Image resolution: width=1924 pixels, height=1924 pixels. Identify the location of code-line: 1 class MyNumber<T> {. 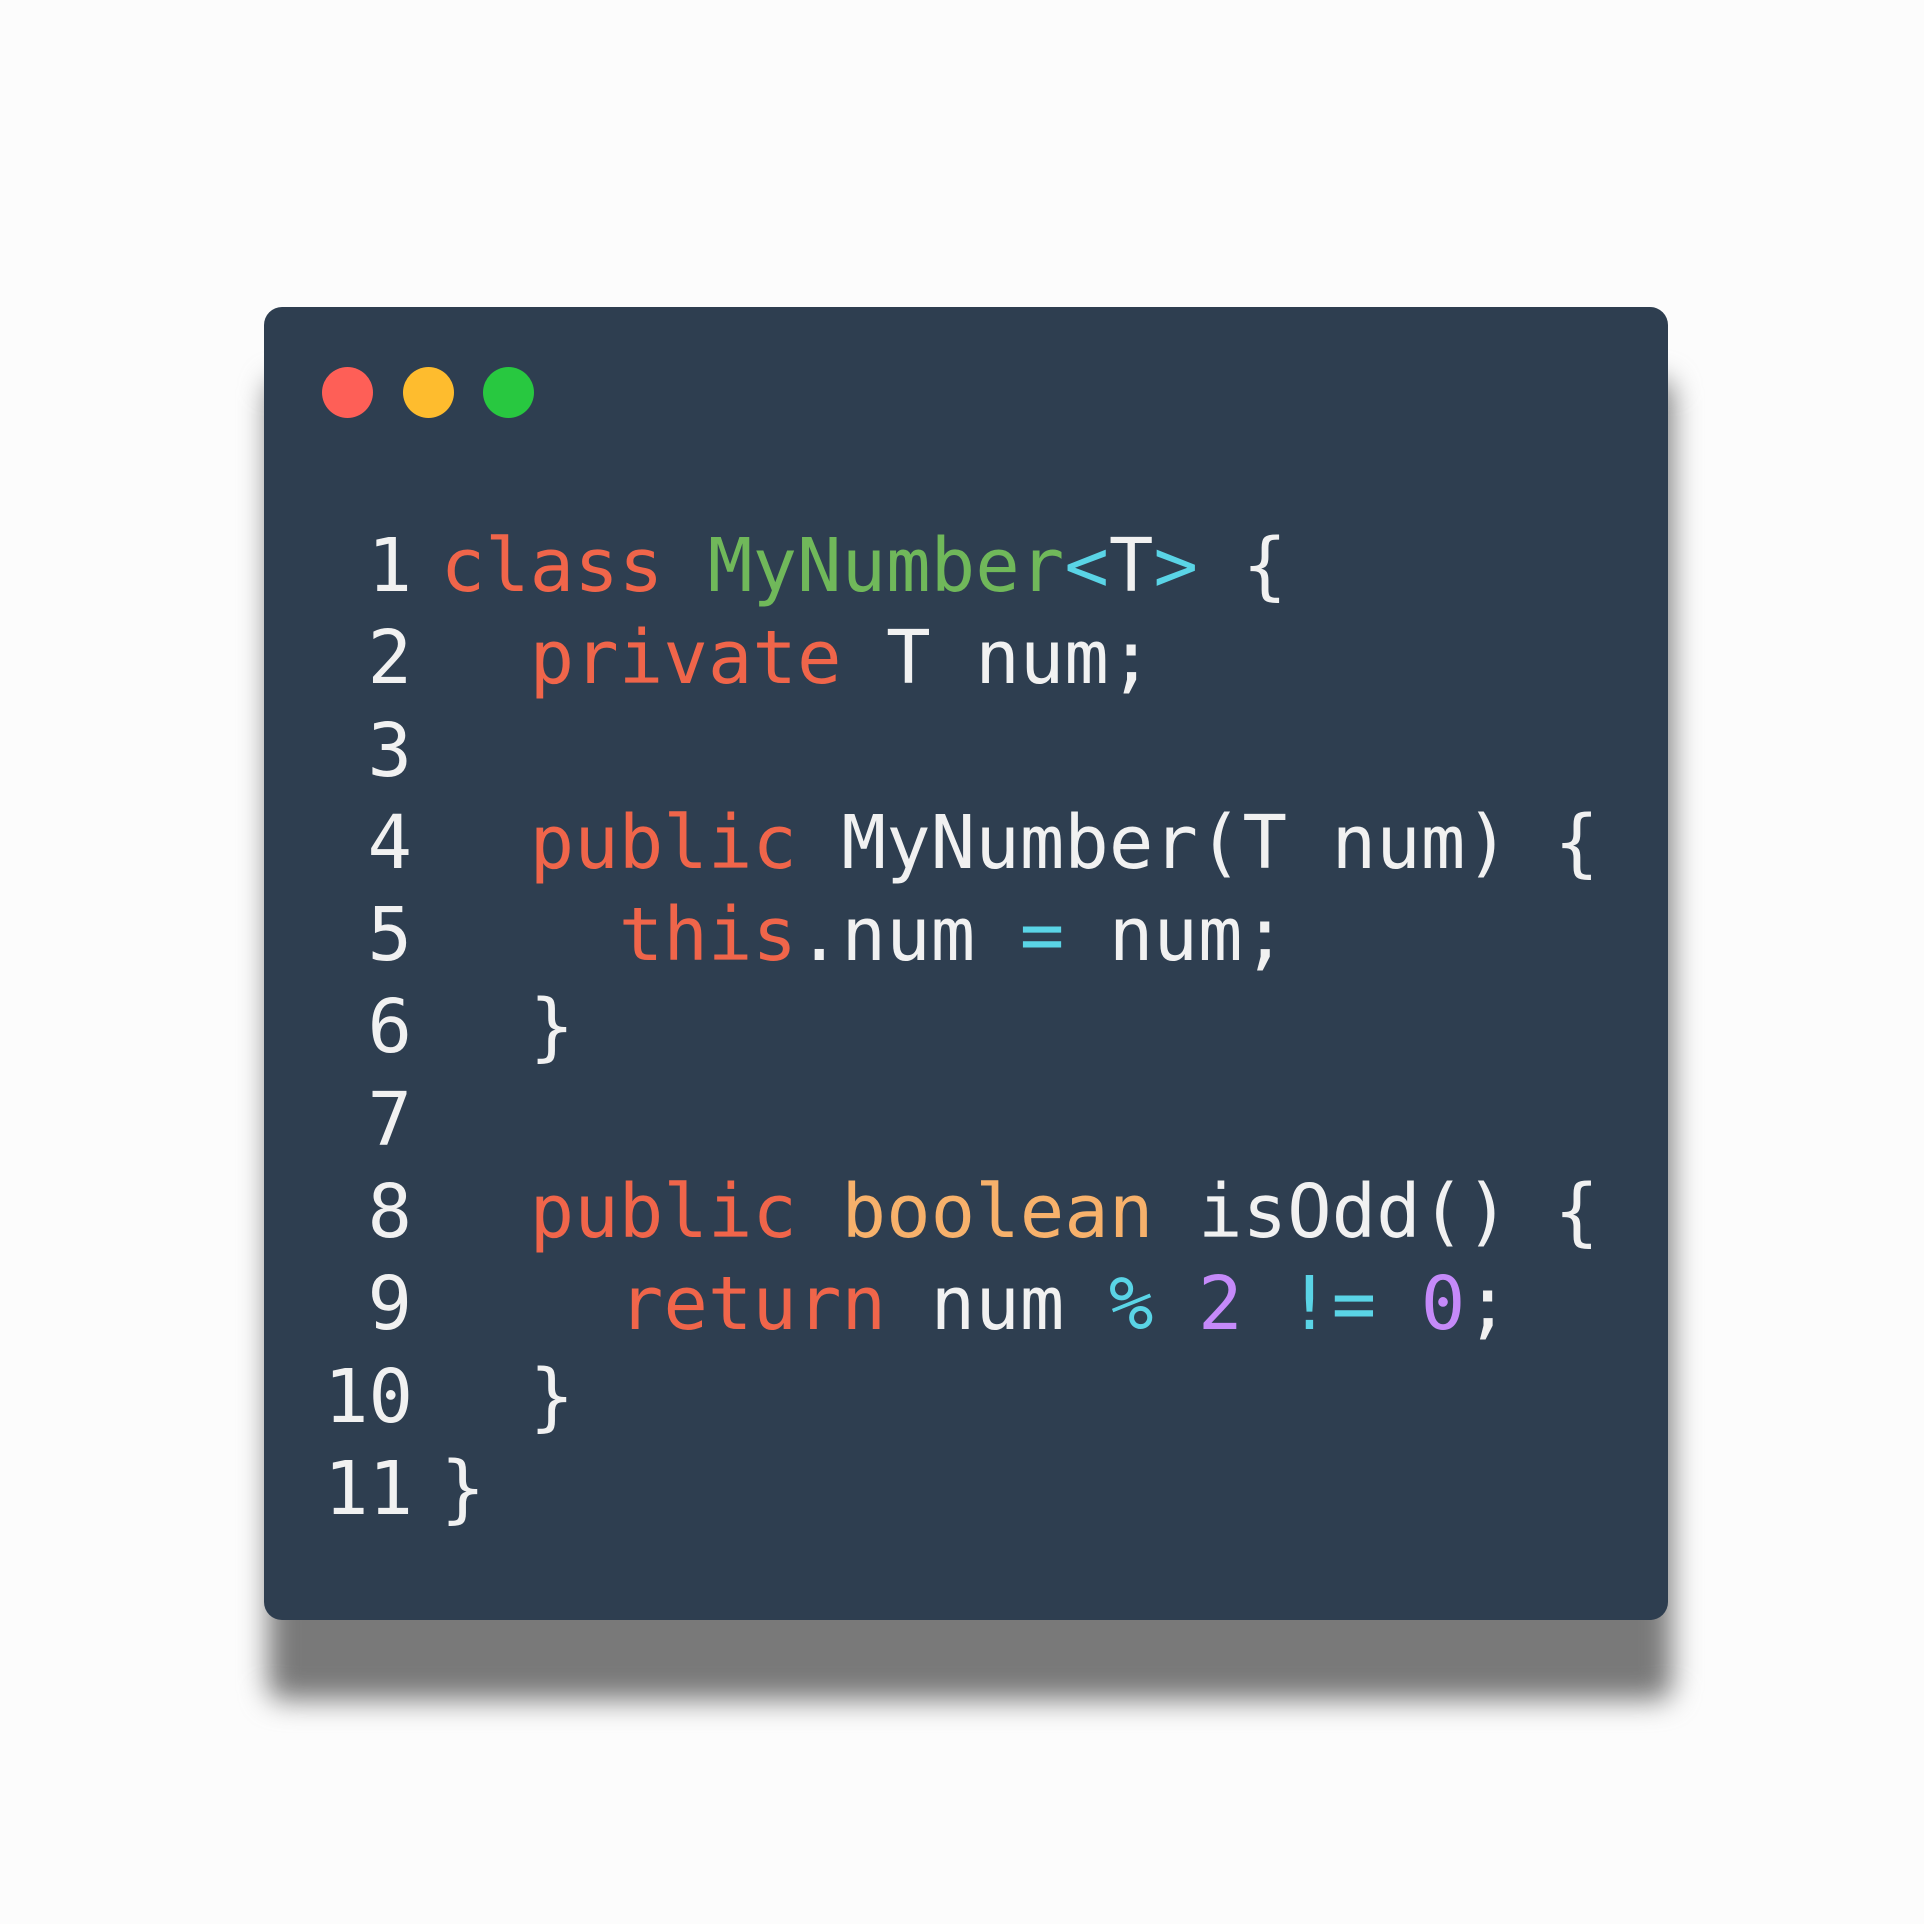
(961, 566).